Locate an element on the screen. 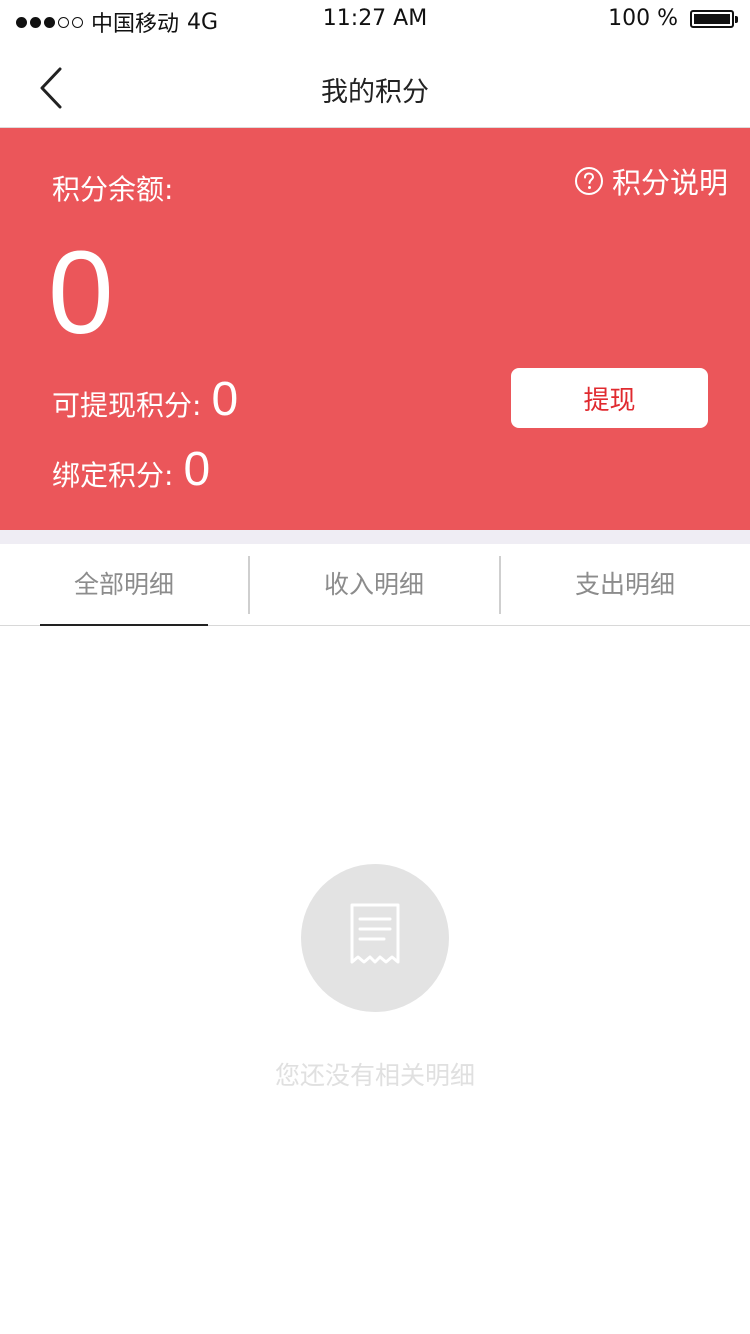  withdraw-button: 提现 is located at coordinates (609, 398).